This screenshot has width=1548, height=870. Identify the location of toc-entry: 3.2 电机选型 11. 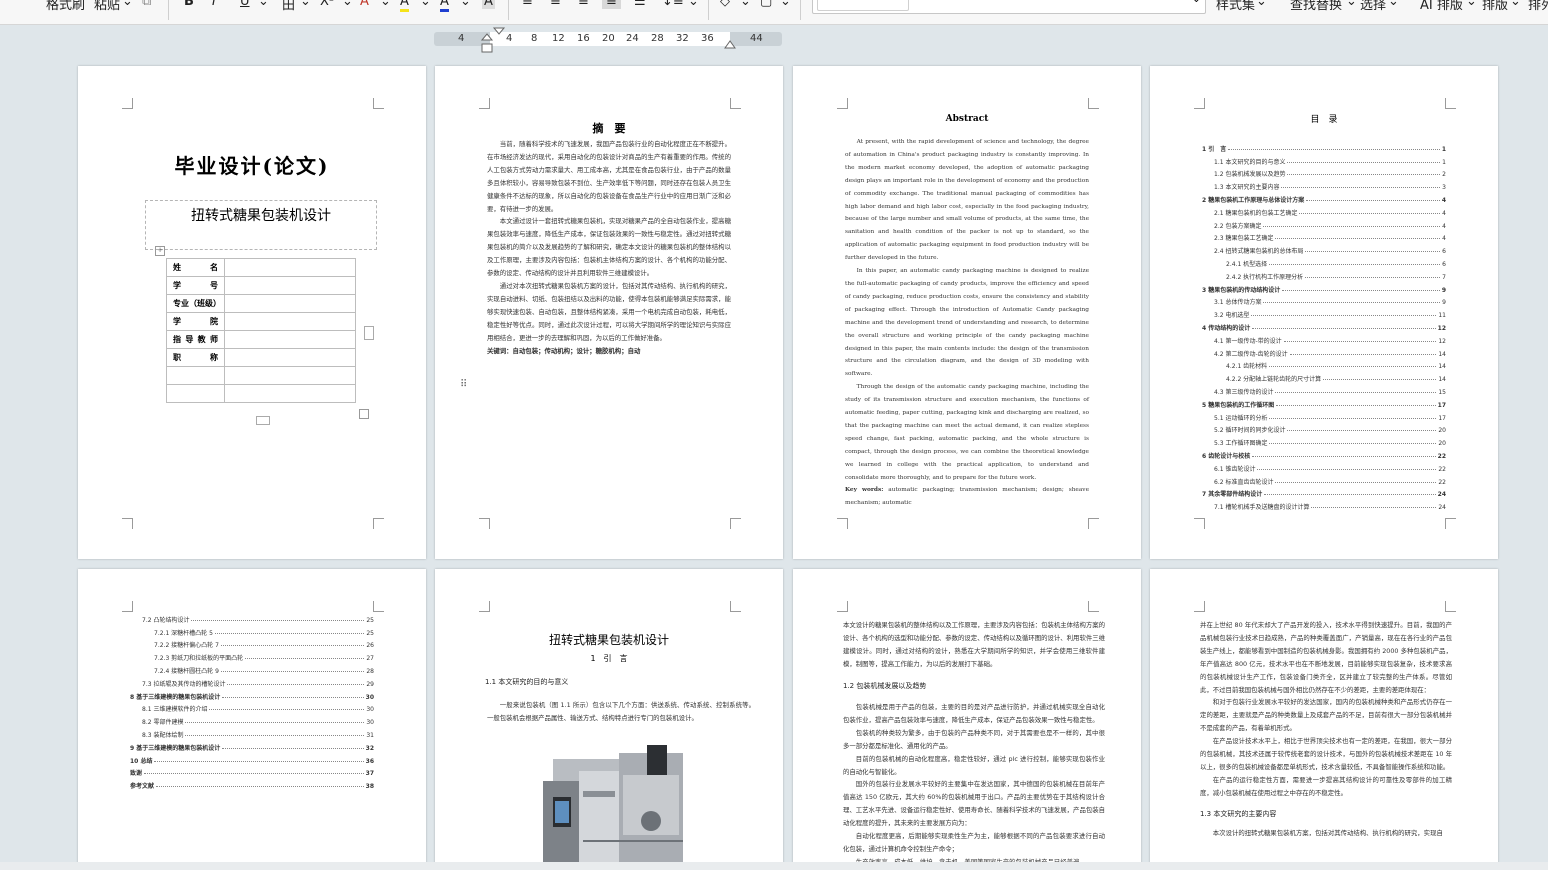
(1324, 312).